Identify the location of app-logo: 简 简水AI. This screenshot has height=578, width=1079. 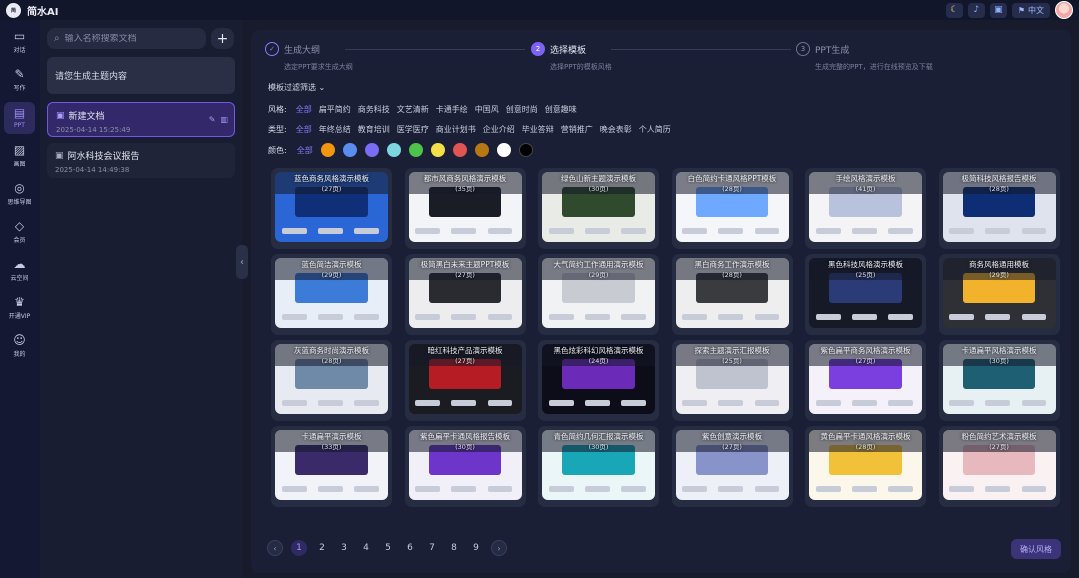
(32, 10).